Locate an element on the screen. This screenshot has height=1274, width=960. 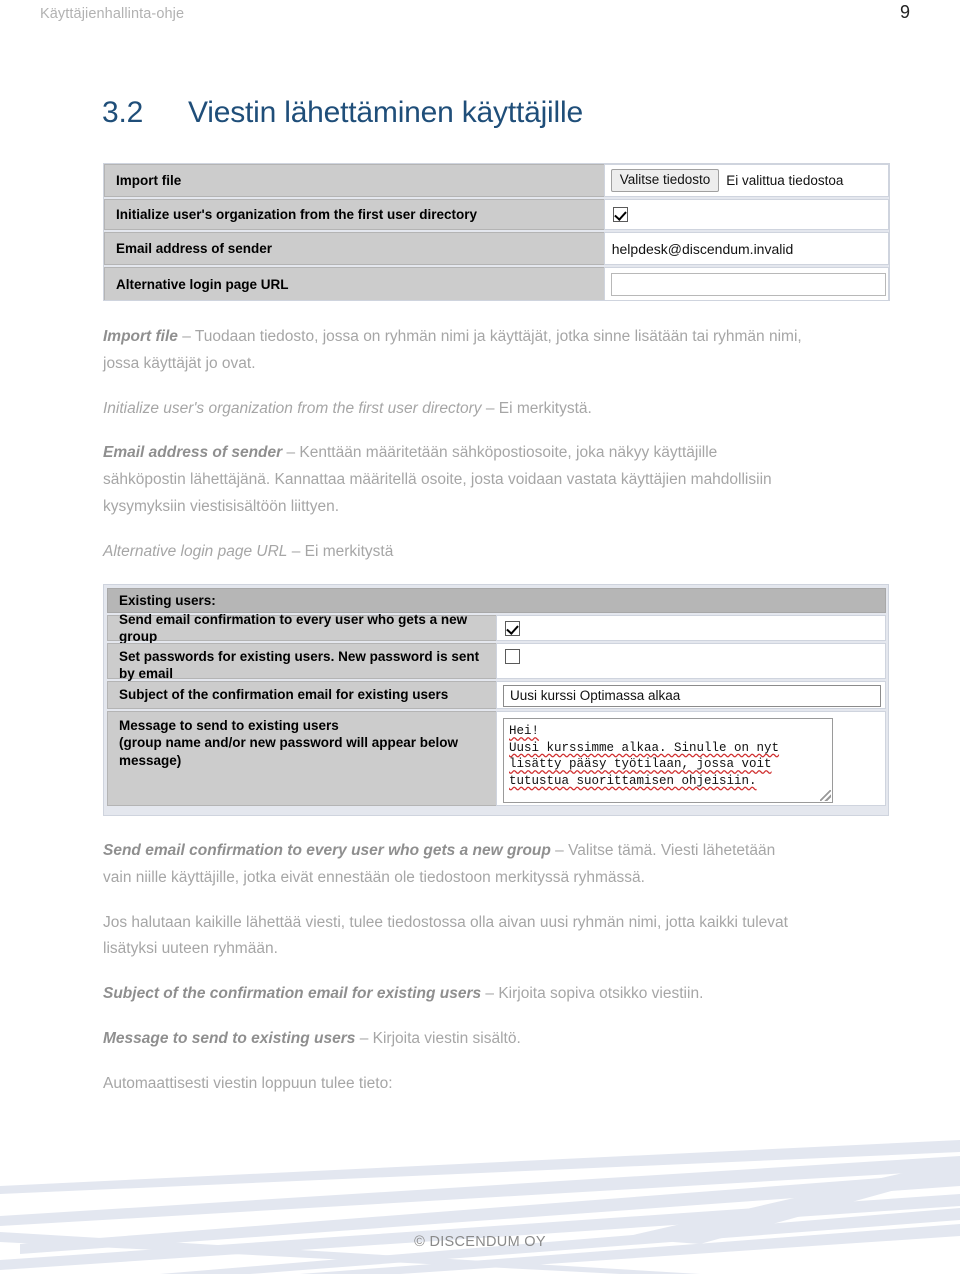
term-message-body: Message to send to existing users is located at coordinates (229, 1039).